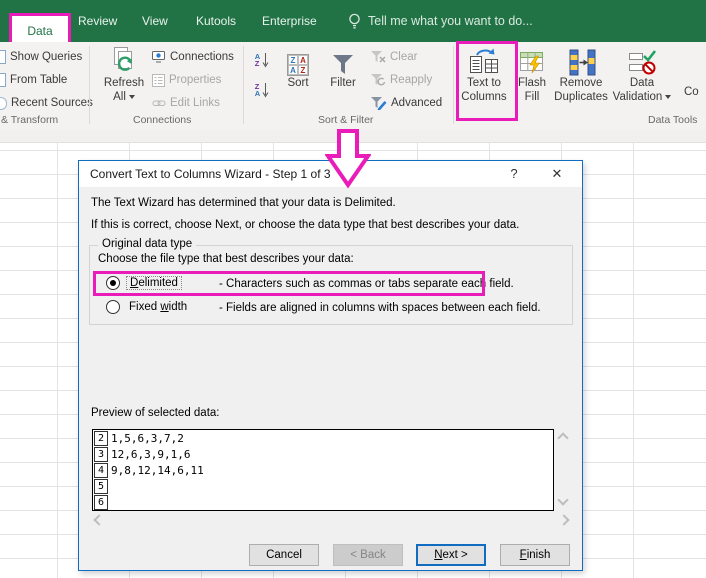 The height and width of the screenshot is (578, 706). I want to click on clear-filter-label: Clear, so click(404, 57).